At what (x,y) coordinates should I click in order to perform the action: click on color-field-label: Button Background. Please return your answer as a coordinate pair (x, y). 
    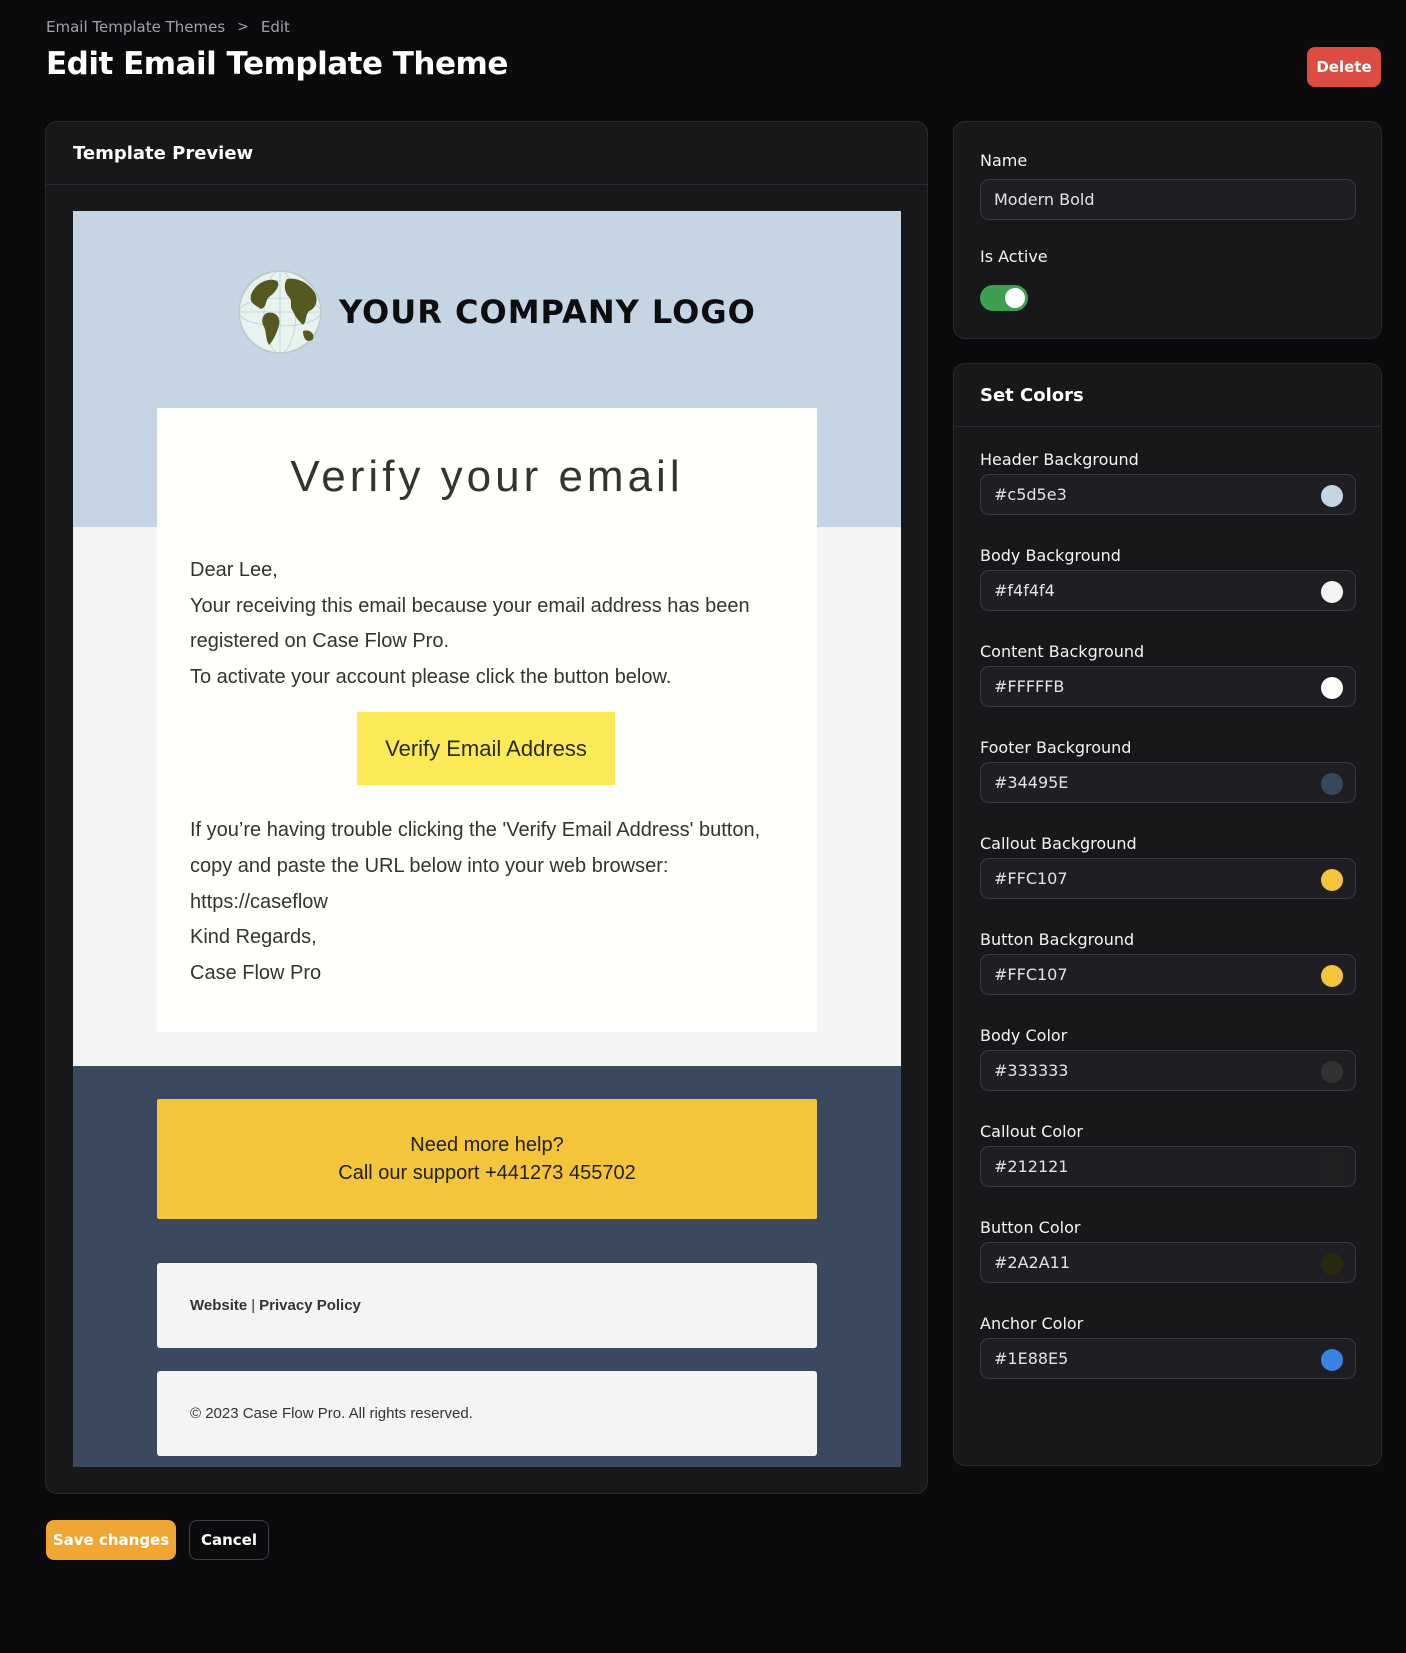
    Looking at the image, I should click on (1057, 939).